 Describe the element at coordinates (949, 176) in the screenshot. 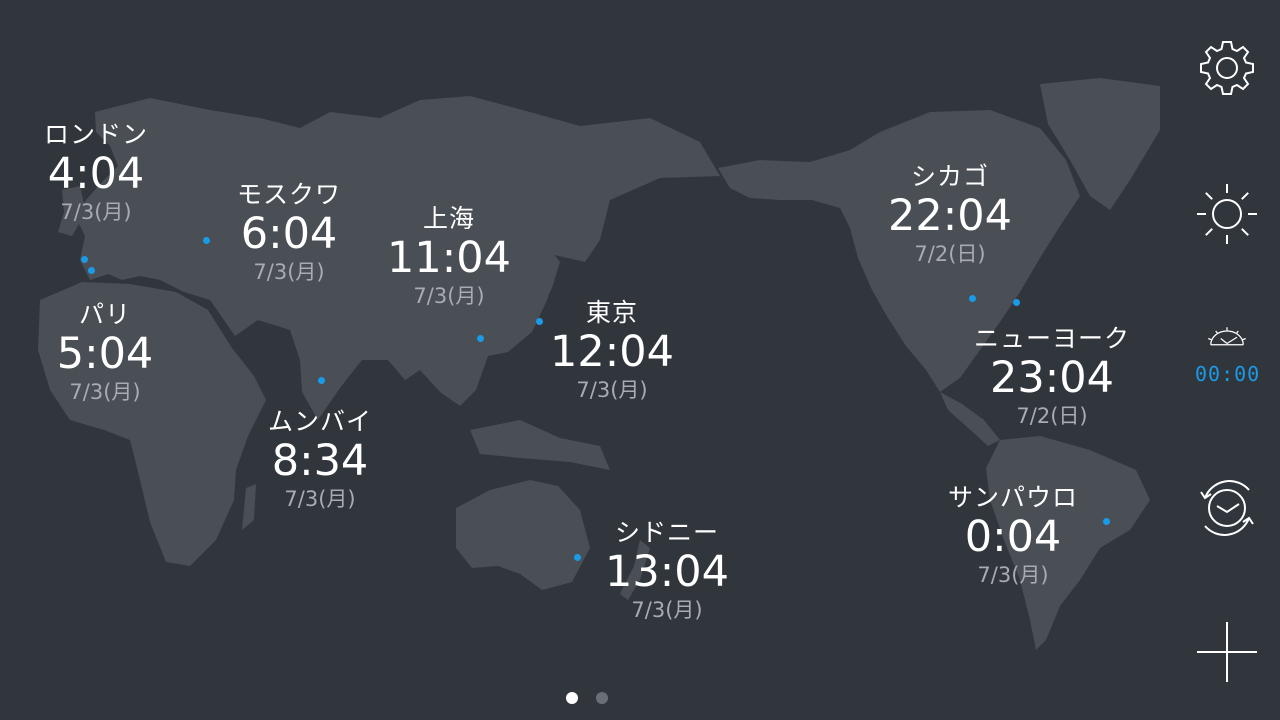

I see `city-name: シカゴ` at that location.